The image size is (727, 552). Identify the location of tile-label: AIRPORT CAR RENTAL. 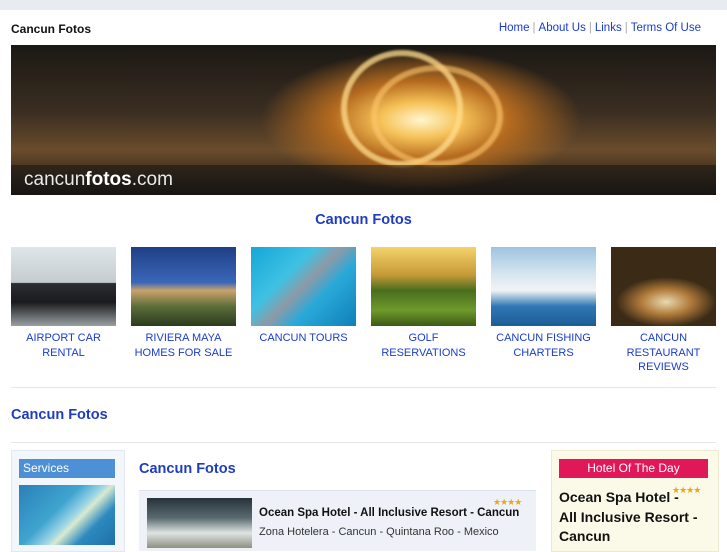
(63, 345).